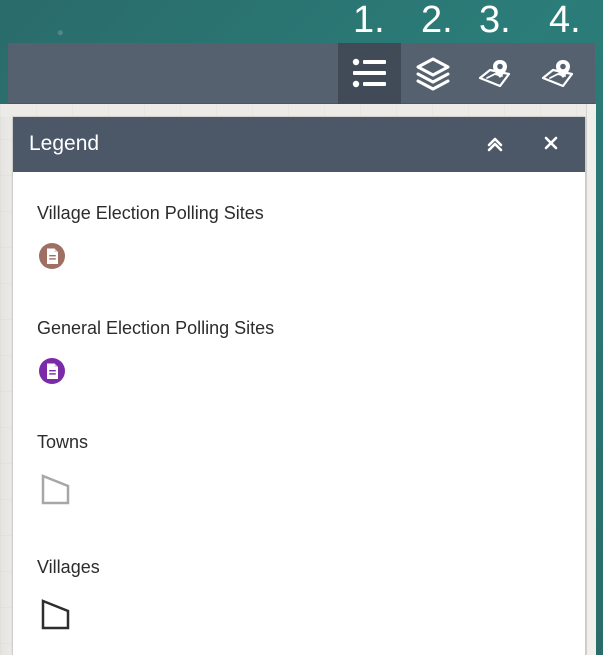 The height and width of the screenshot is (655, 603). I want to click on step-number-4: 4., so click(565, 20).